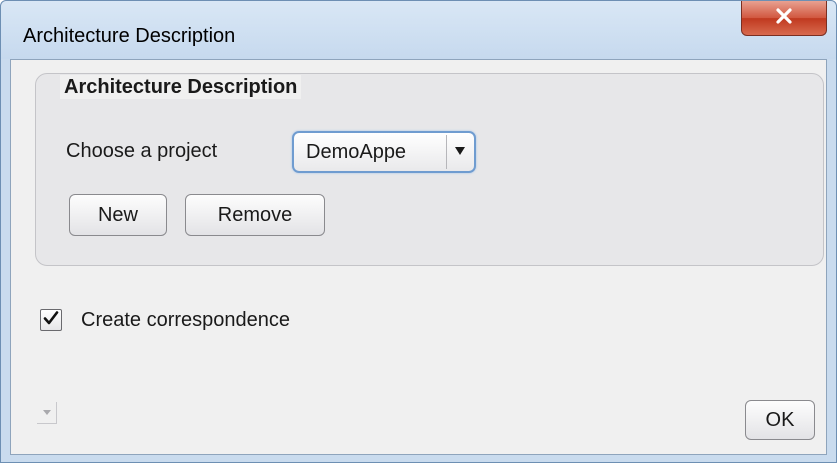  Describe the element at coordinates (356, 152) in the screenshot. I see `project-select-value: DemoAppe` at that location.